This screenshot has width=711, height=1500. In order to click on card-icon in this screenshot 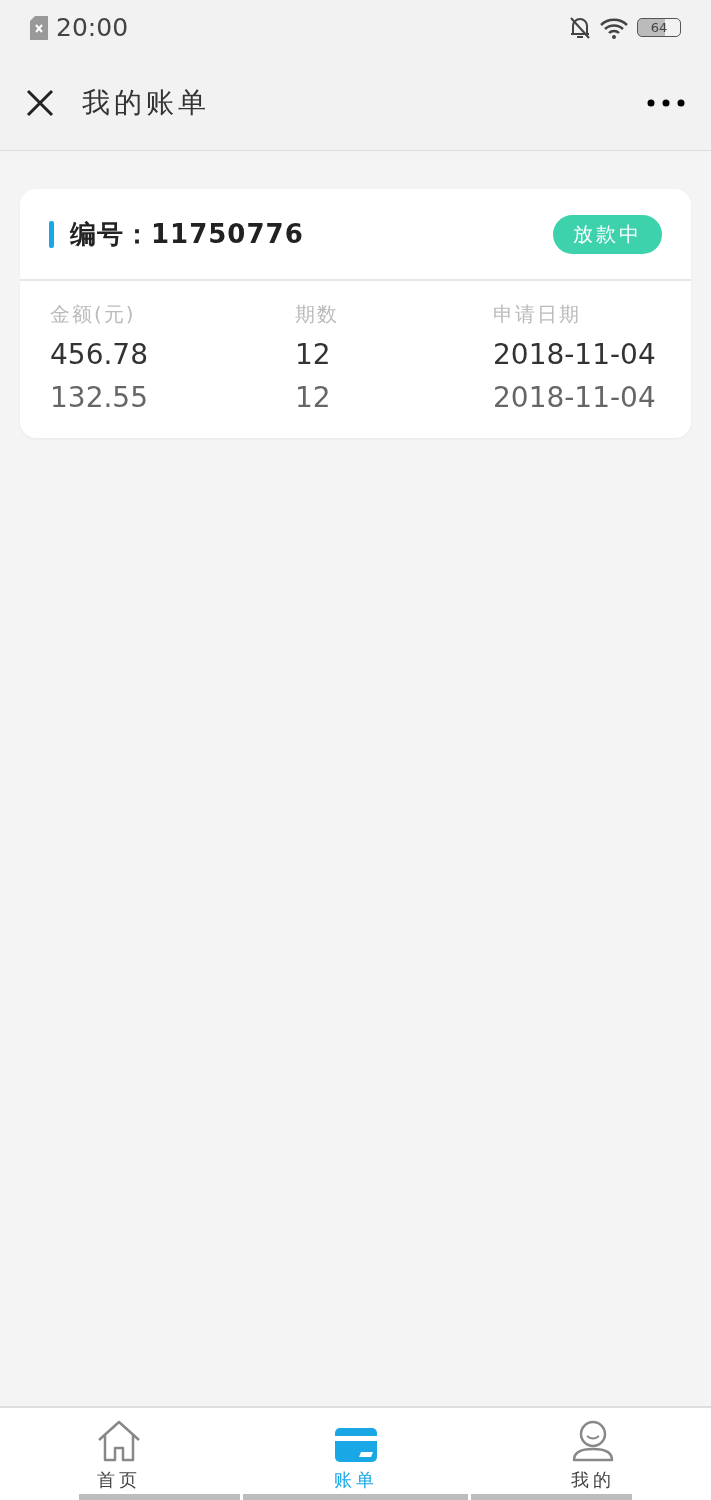, I will do `click(355, 1445)`.